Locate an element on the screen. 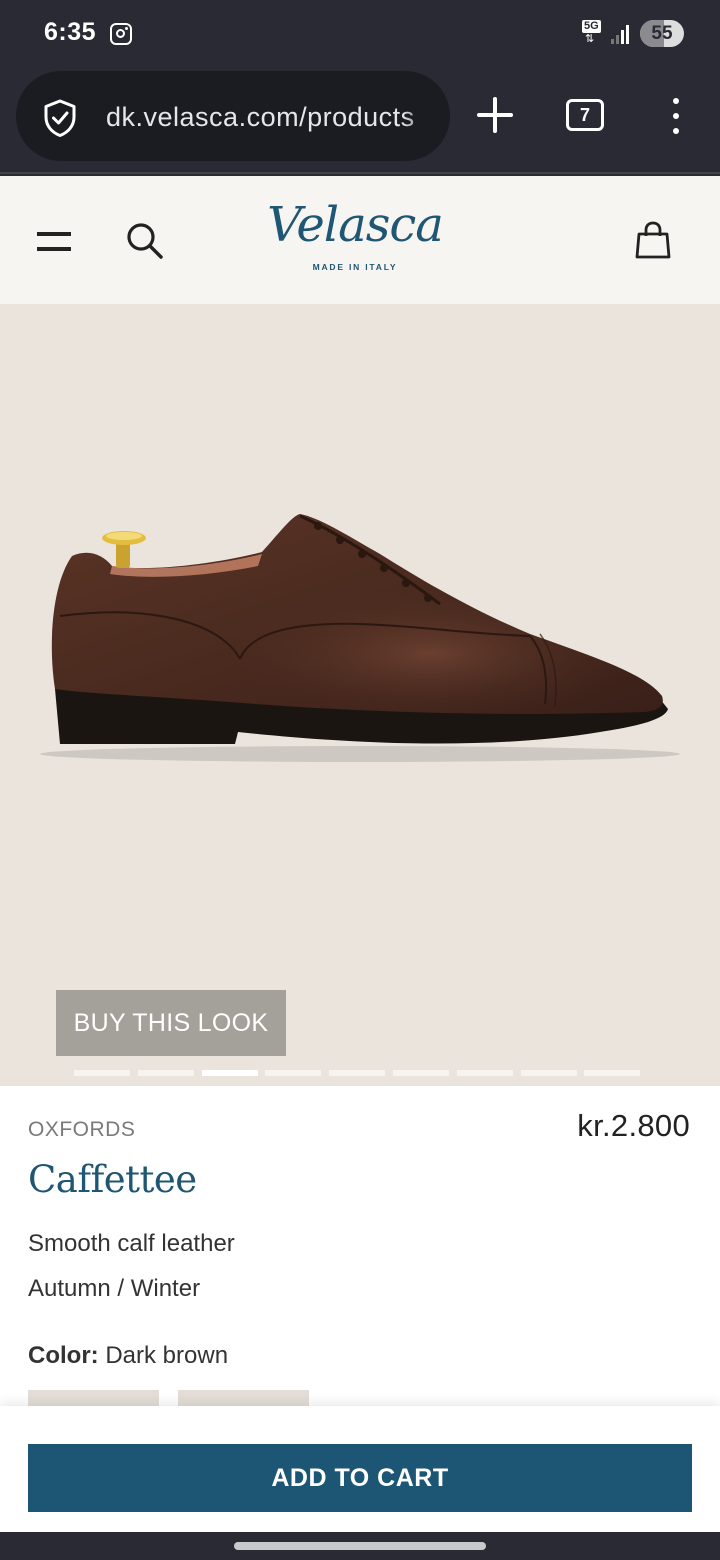 This screenshot has height=1560, width=720. velasca-logo: Velasca MADE IN ITALY is located at coordinates (355, 240).